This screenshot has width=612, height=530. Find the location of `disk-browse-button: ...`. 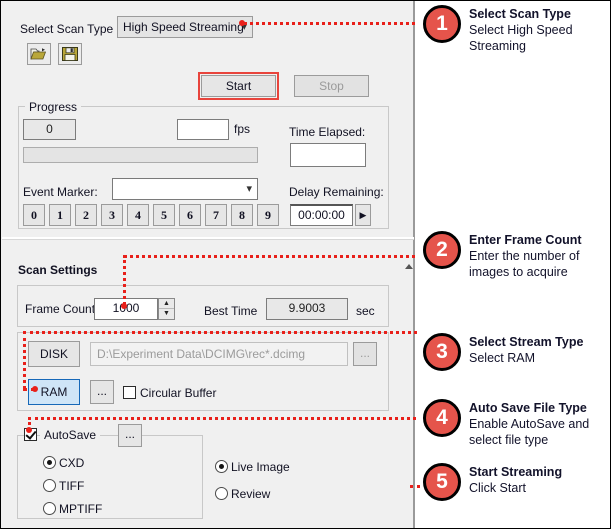

disk-browse-button: ... is located at coordinates (365, 354).